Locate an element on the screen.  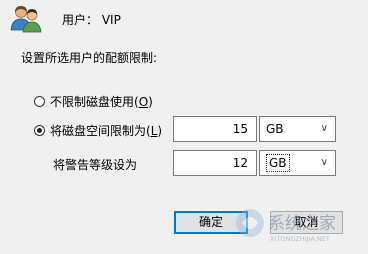
warning-unit-select: GB ∨ is located at coordinates (297, 163).